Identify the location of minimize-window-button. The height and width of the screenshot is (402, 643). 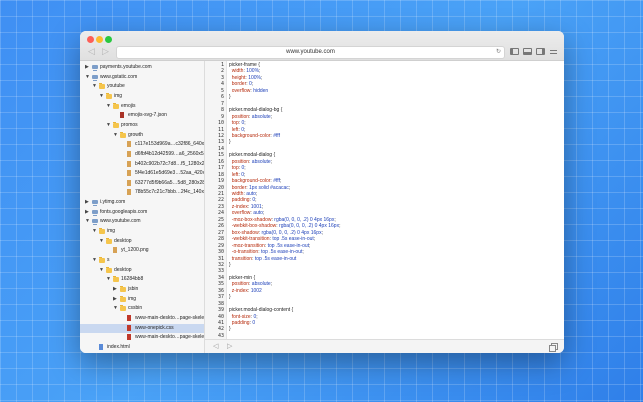
(99, 39).